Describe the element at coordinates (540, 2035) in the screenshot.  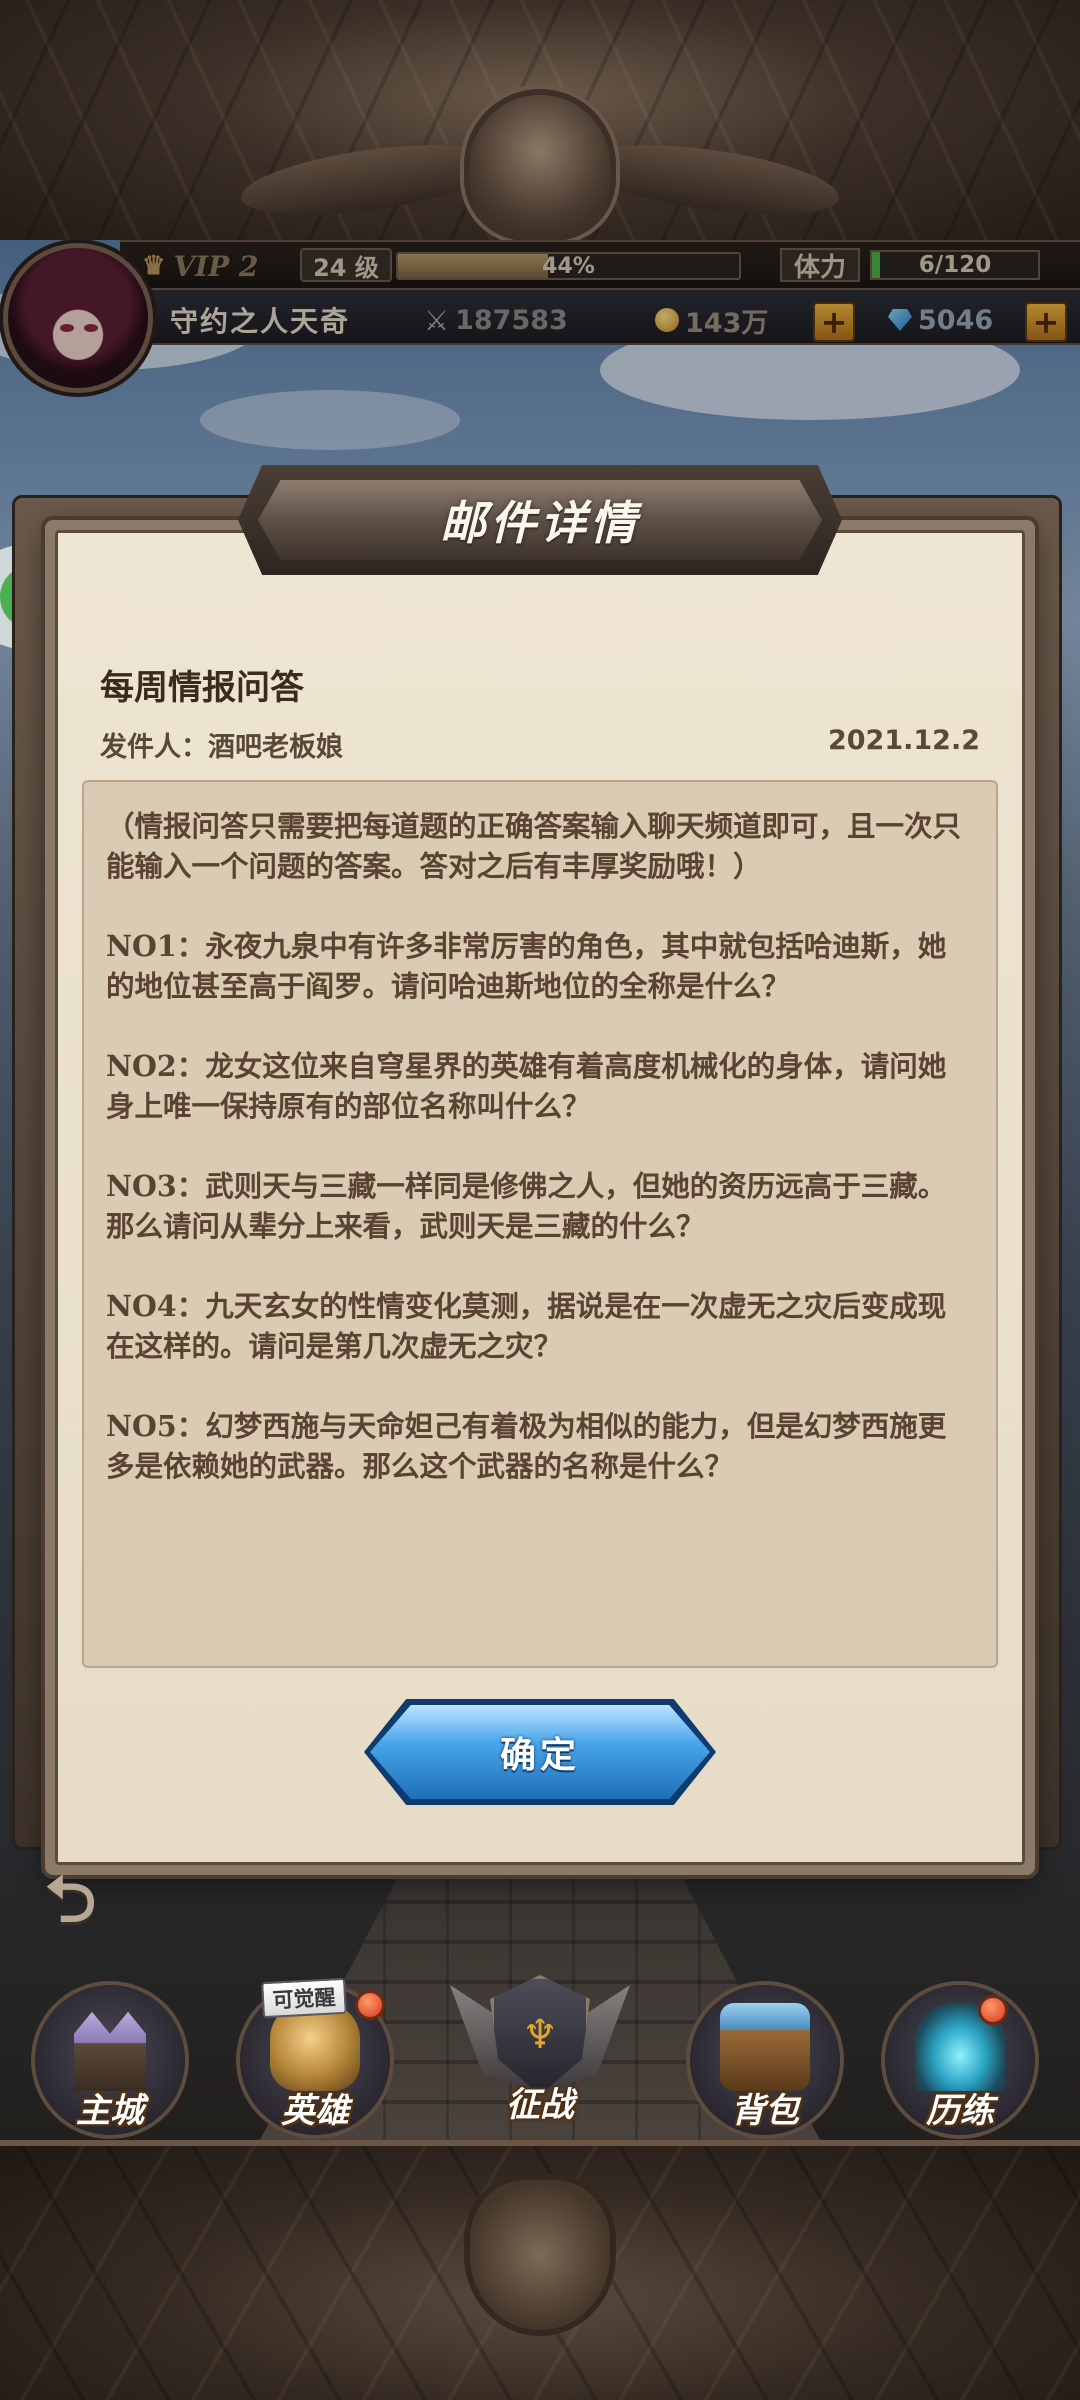
I see `trident-icon: ♆` at that location.